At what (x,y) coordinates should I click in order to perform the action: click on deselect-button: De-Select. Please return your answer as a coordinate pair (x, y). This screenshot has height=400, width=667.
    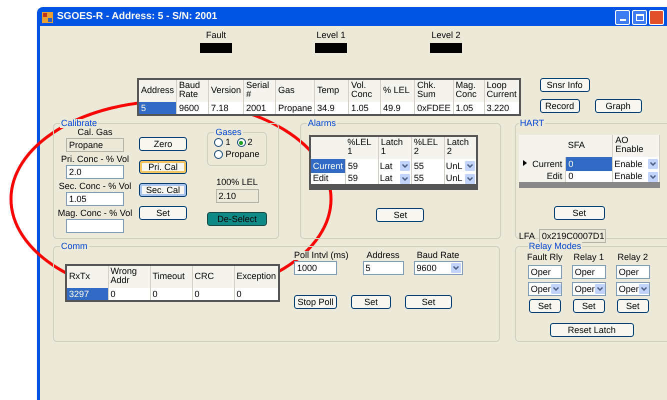
    Looking at the image, I should click on (237, 219).